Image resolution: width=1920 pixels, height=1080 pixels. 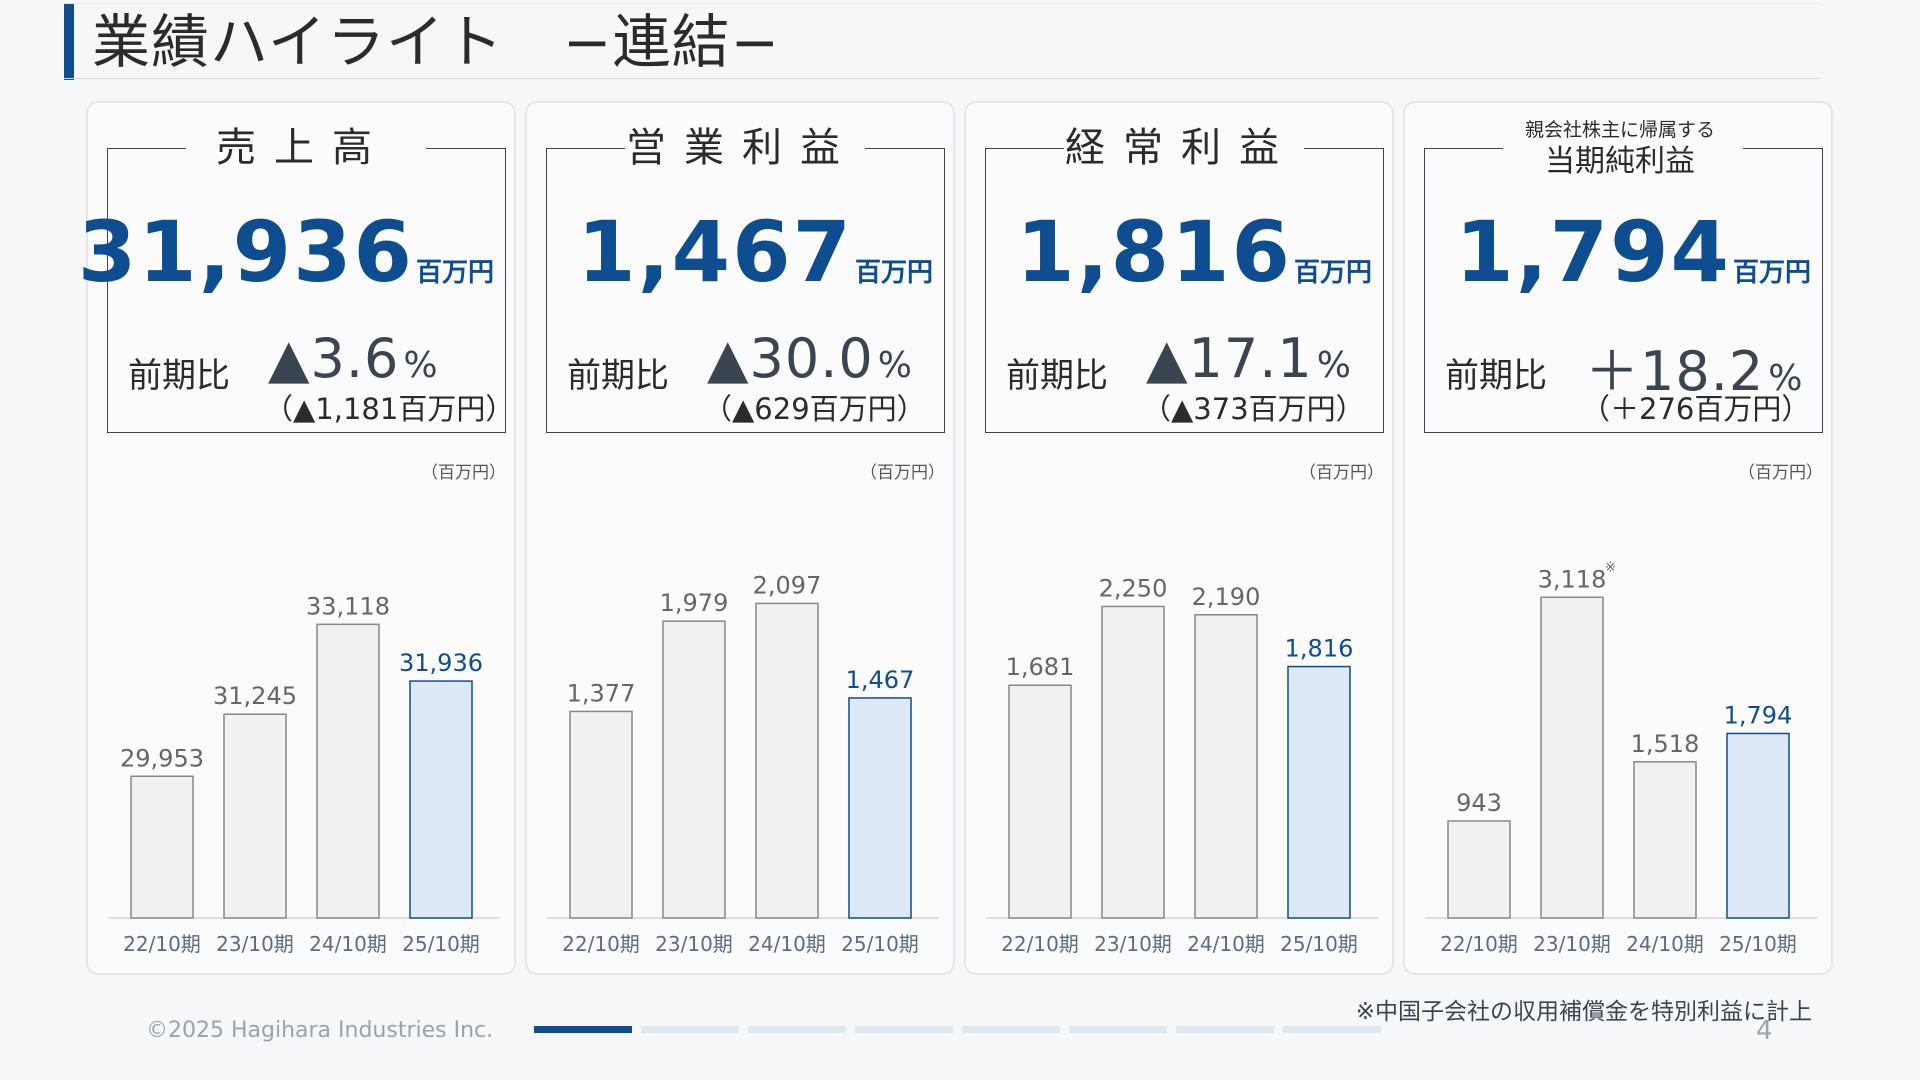 What do you see at coordinates (1040, 667) in the screenshot?
I see `bar-value-label: 1,681` at bounding box center [1040, 667].